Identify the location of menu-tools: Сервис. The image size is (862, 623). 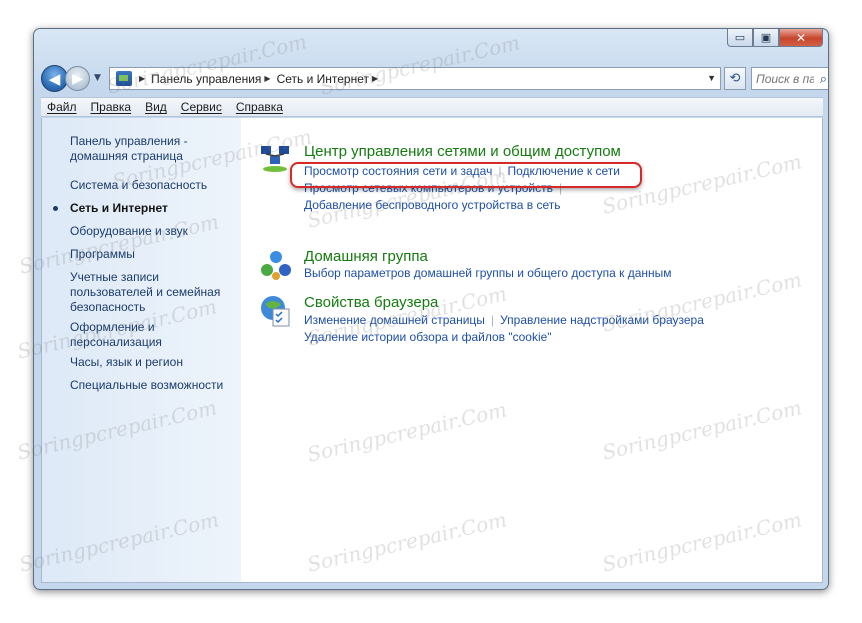
(201, 107).